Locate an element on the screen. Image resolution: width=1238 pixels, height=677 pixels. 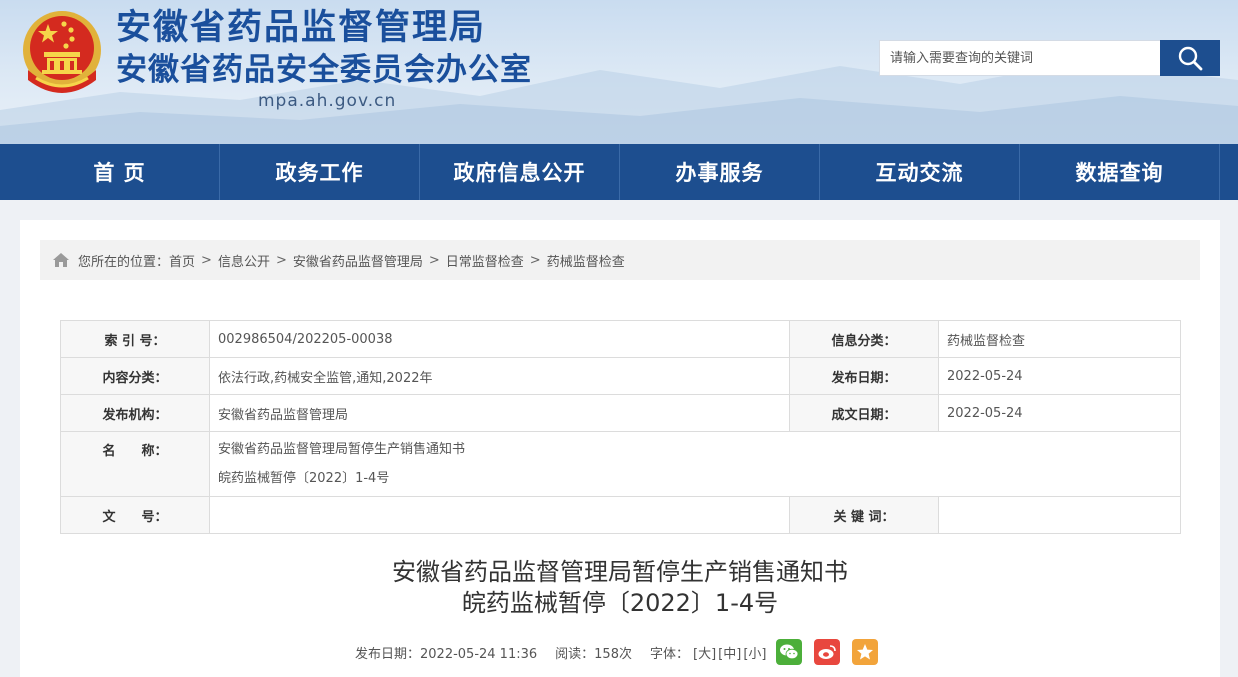
meta-label-info-category: 信息分类： is located at coordinates (864, 339).